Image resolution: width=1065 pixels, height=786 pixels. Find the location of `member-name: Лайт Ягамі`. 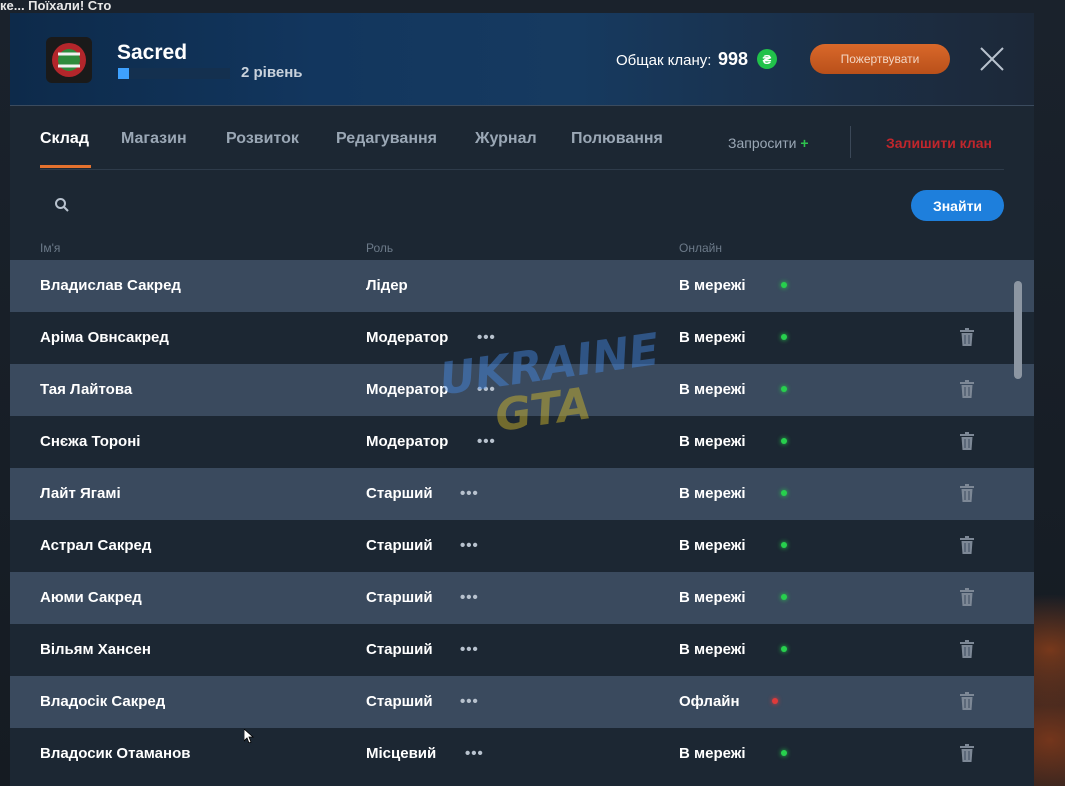

member-name: Лайт Ягамі is located at coordinates (80, 493).